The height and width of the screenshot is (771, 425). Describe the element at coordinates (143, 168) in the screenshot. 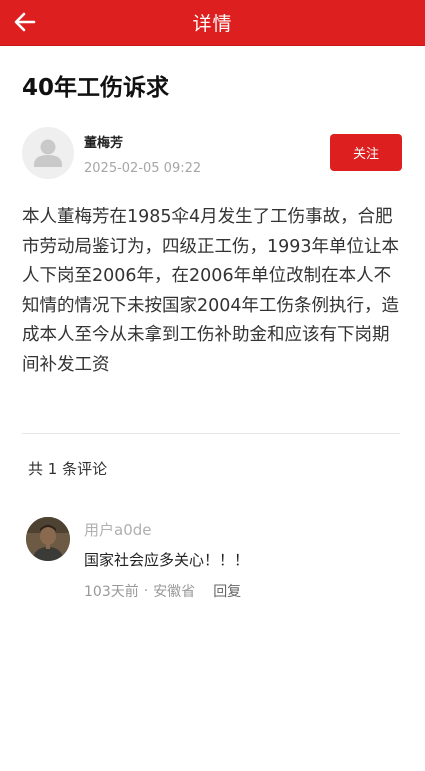

I see `post-timestamp: 2025-02-05 09:22` at that location.